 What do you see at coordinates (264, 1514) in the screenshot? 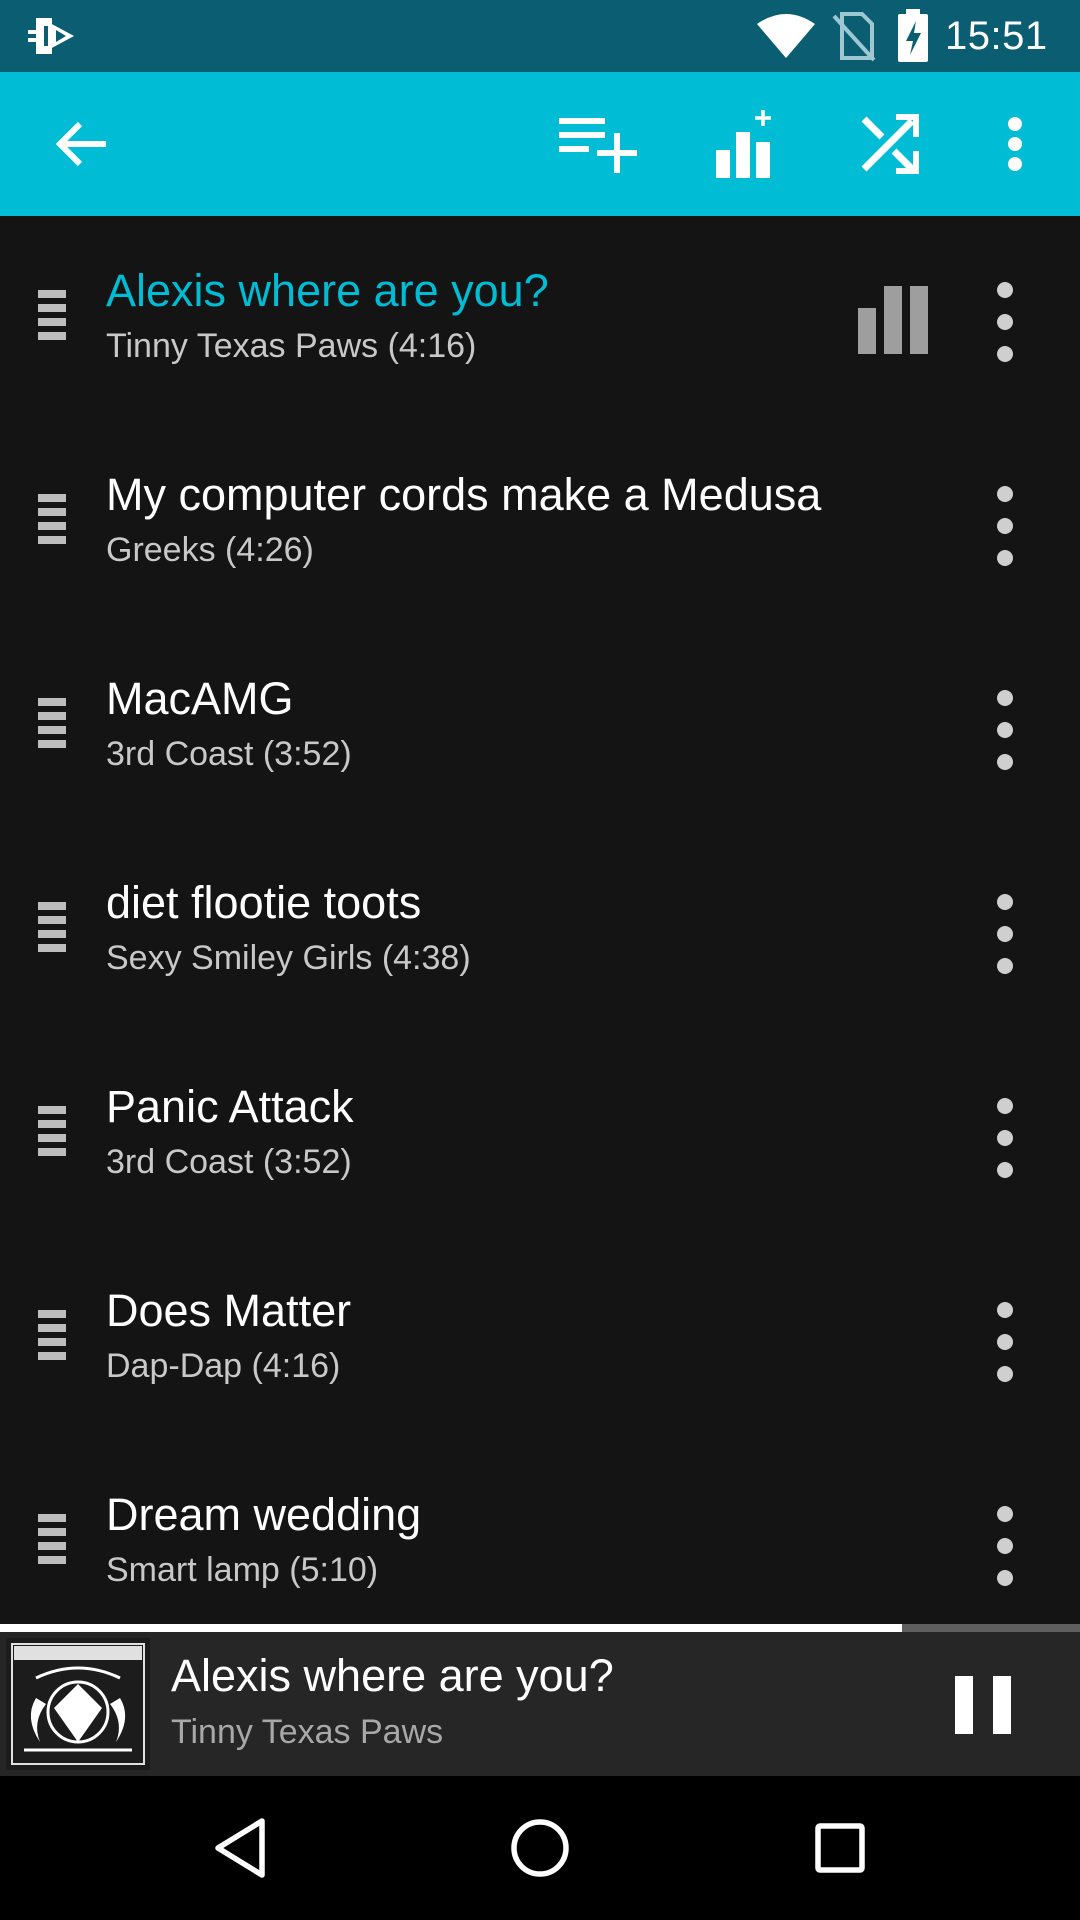
I see `track-title: Dream wedding` at bounding box center [264, 1514].